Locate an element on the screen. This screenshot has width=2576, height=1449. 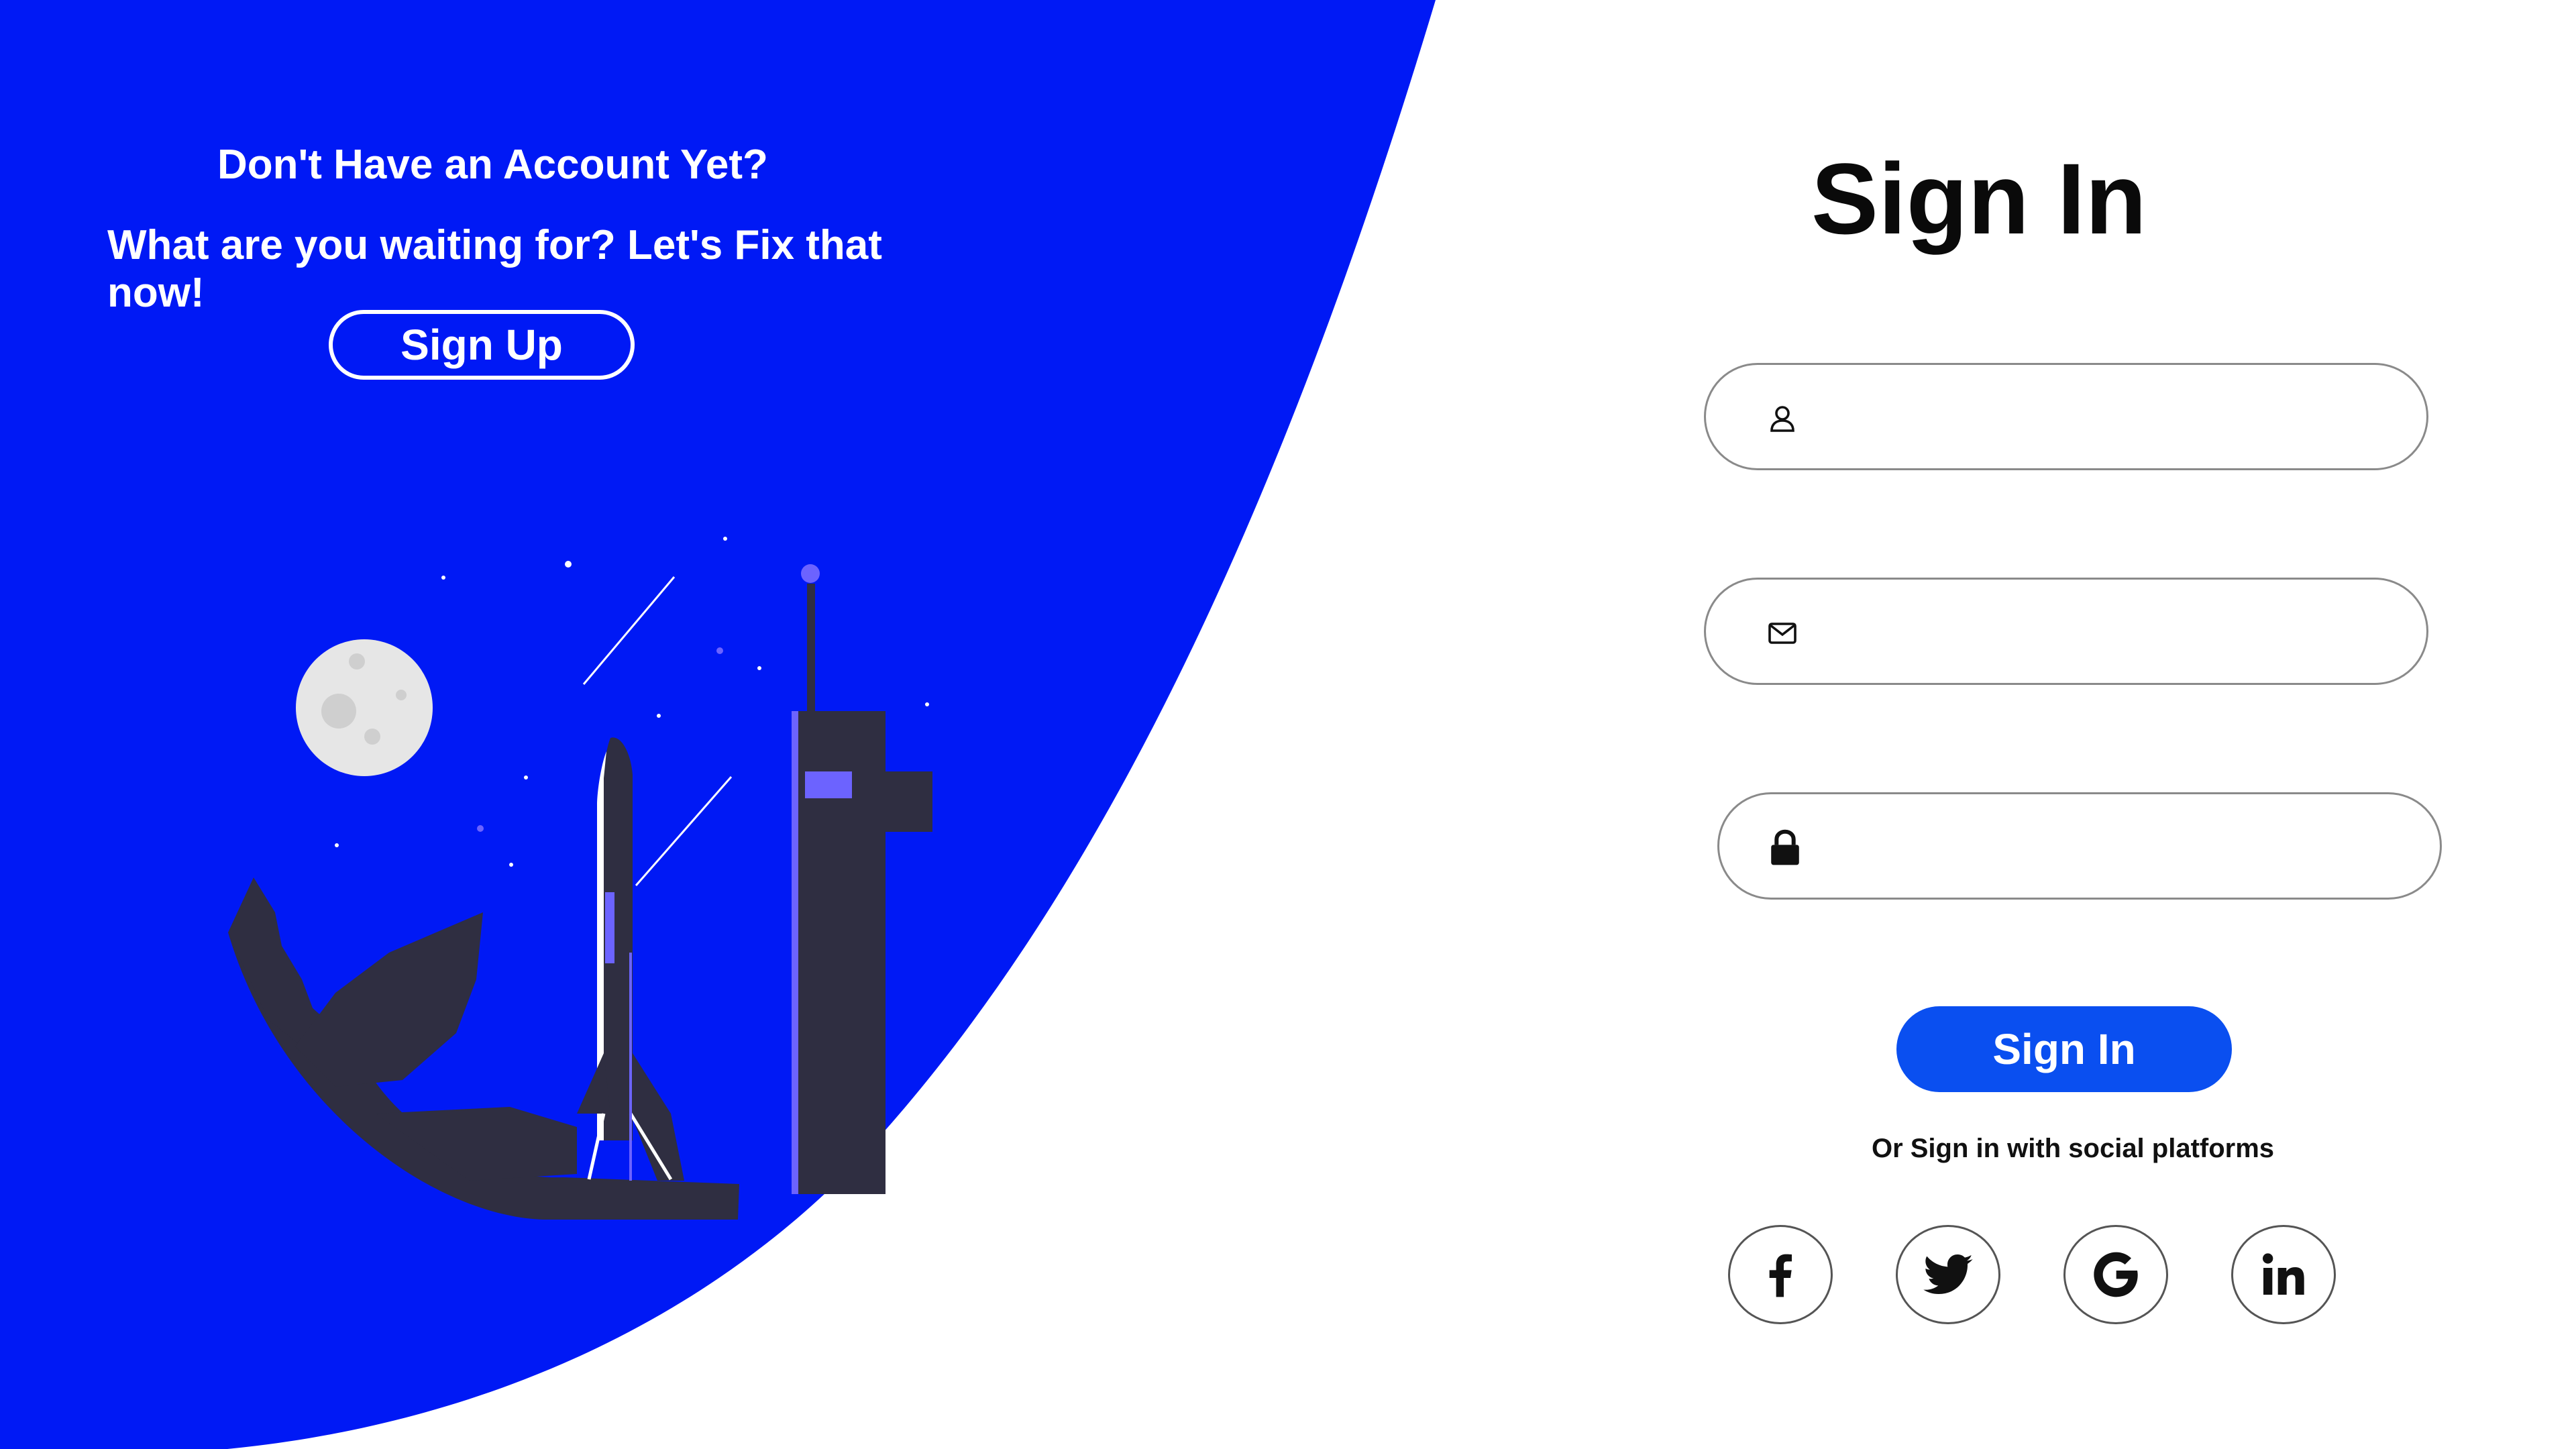
twitter-icon is located at coordinates (1948, 1274).